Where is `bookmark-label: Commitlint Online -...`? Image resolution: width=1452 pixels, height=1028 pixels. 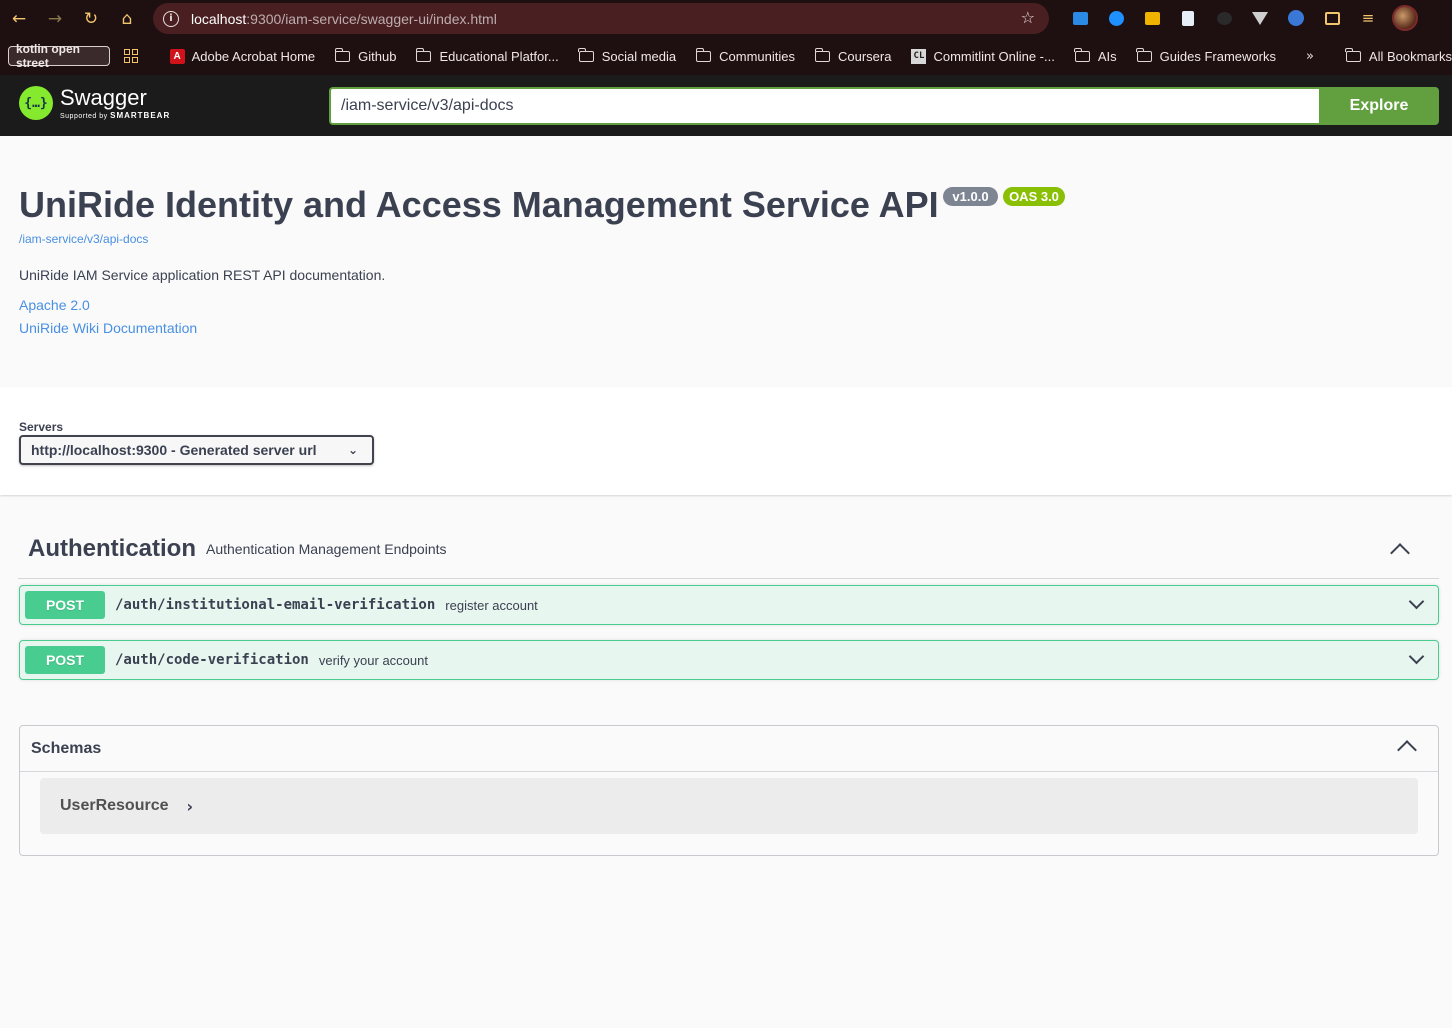 bookmark-label: Commitlint Online -... is located at coordinates (994, 56).